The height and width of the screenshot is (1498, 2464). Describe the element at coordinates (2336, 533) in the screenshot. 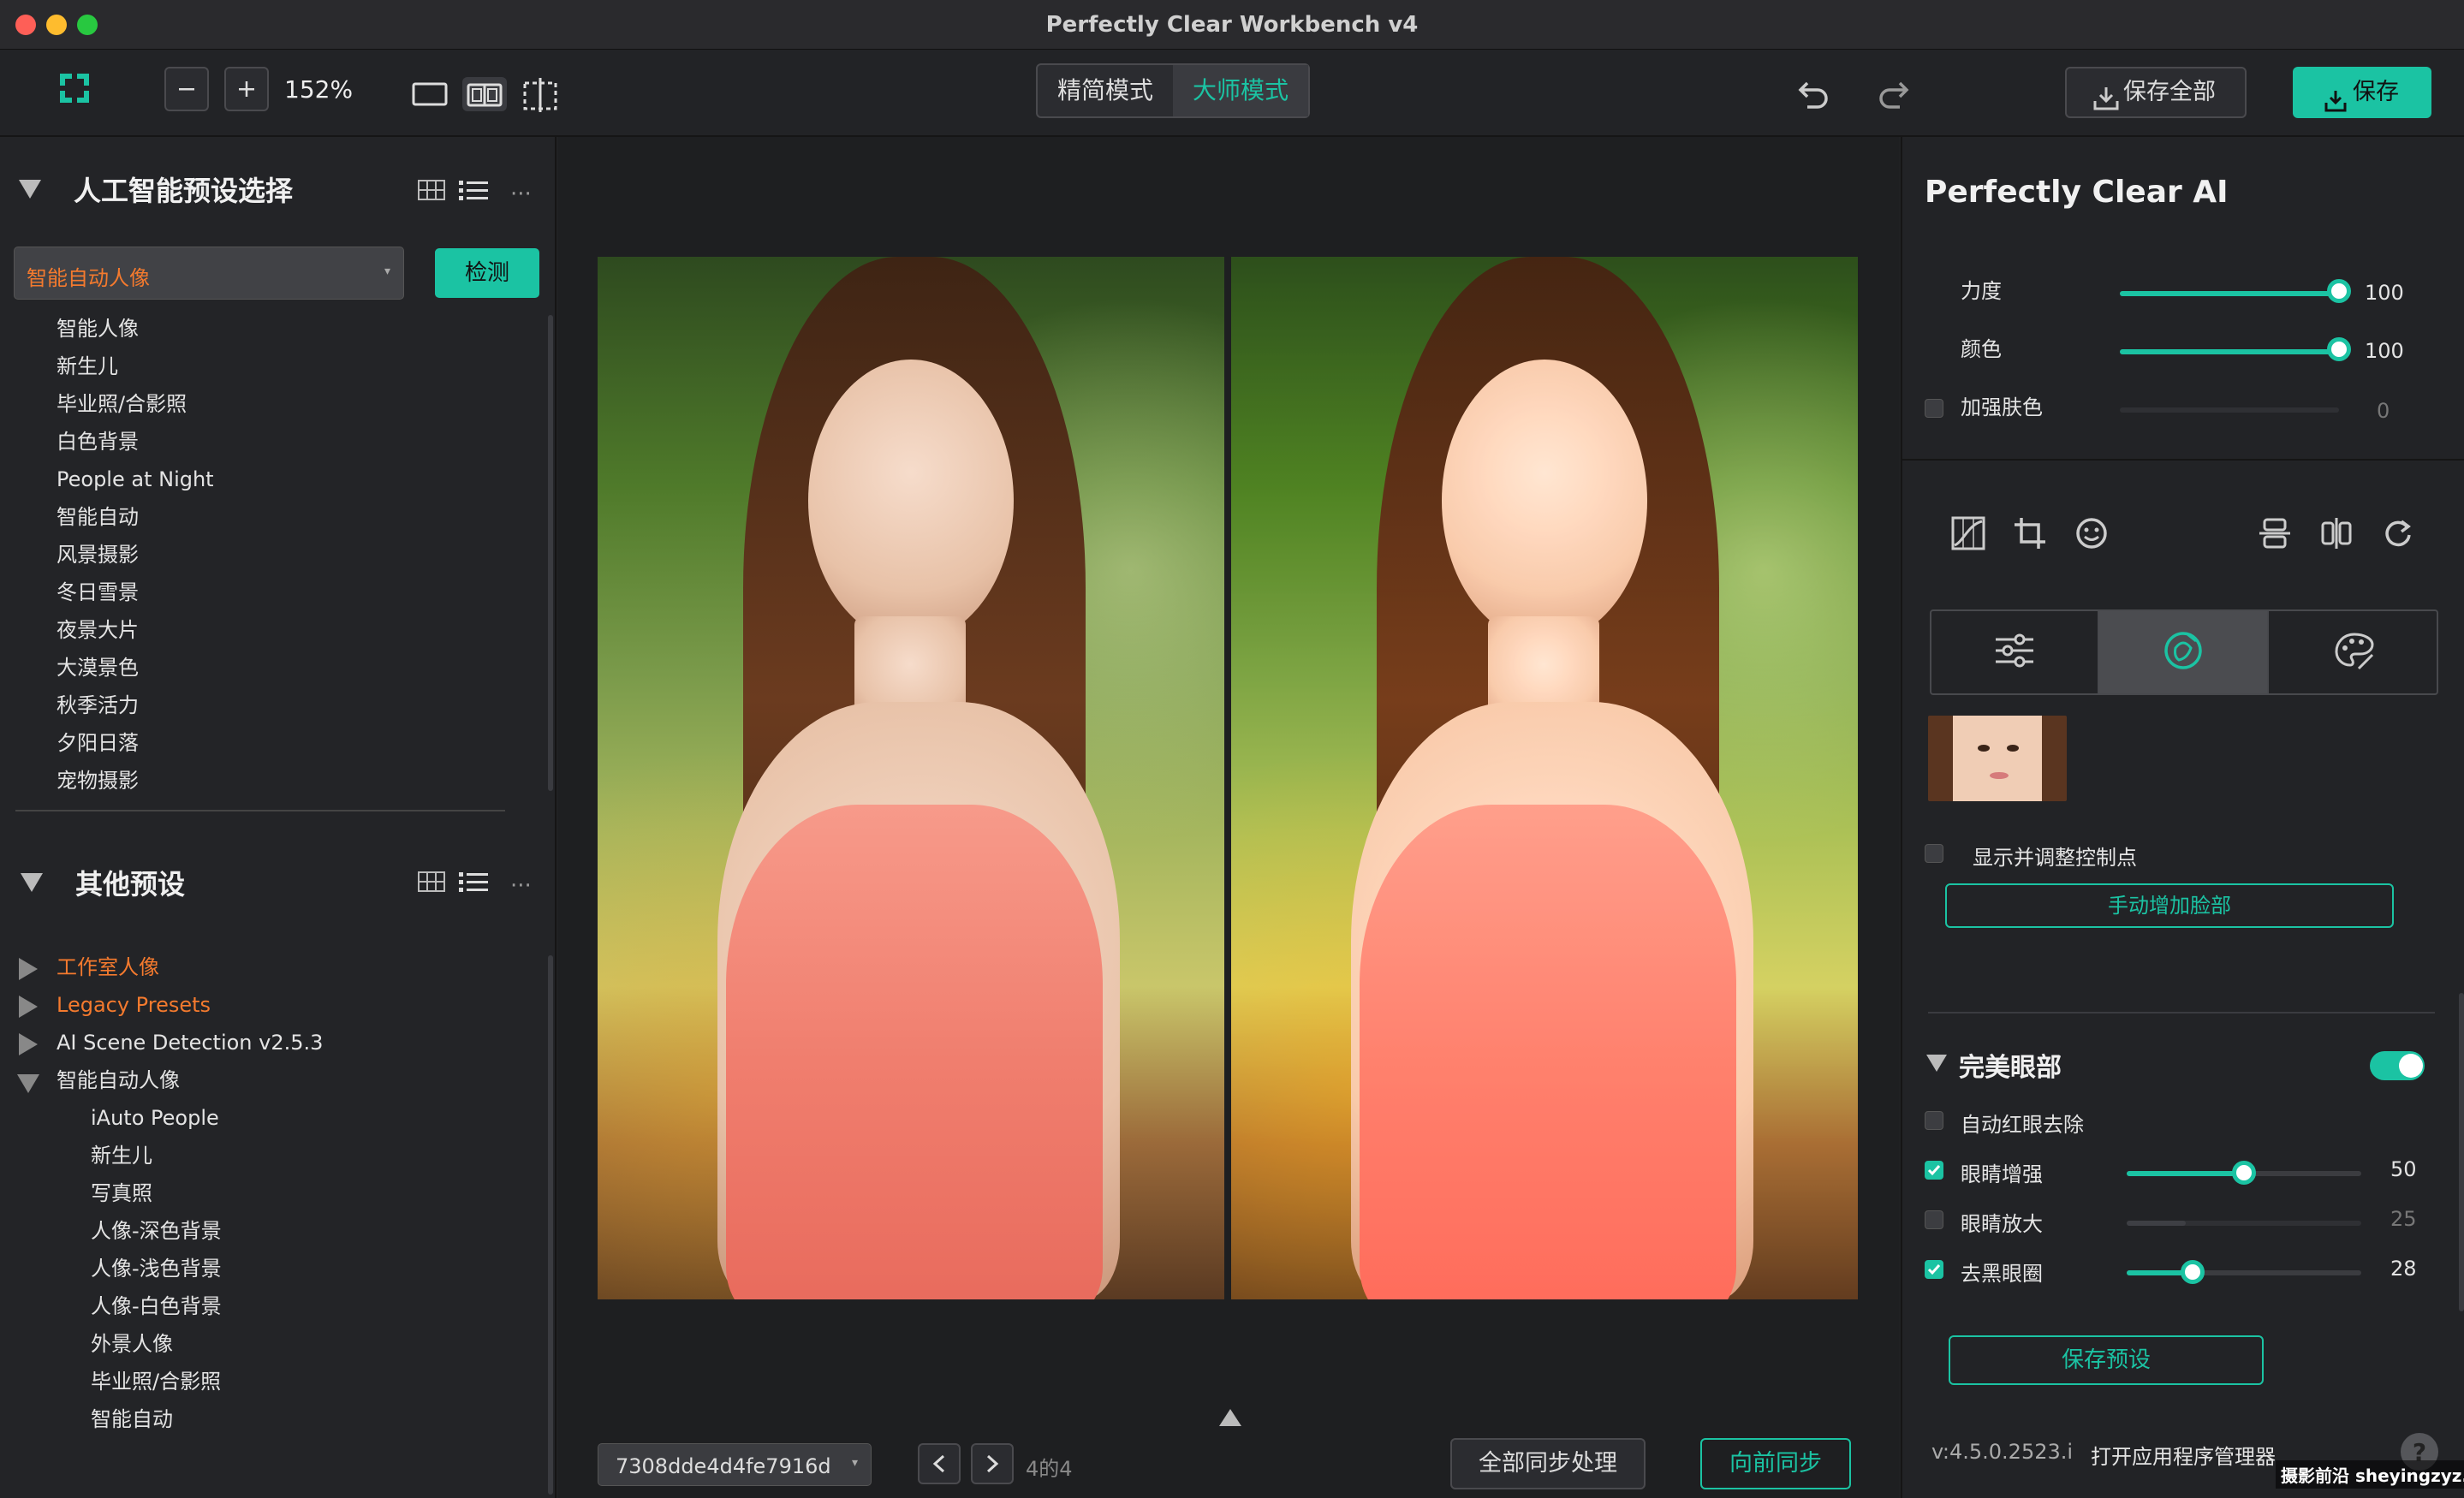

I see `flip-horizontal-icon` at that location.